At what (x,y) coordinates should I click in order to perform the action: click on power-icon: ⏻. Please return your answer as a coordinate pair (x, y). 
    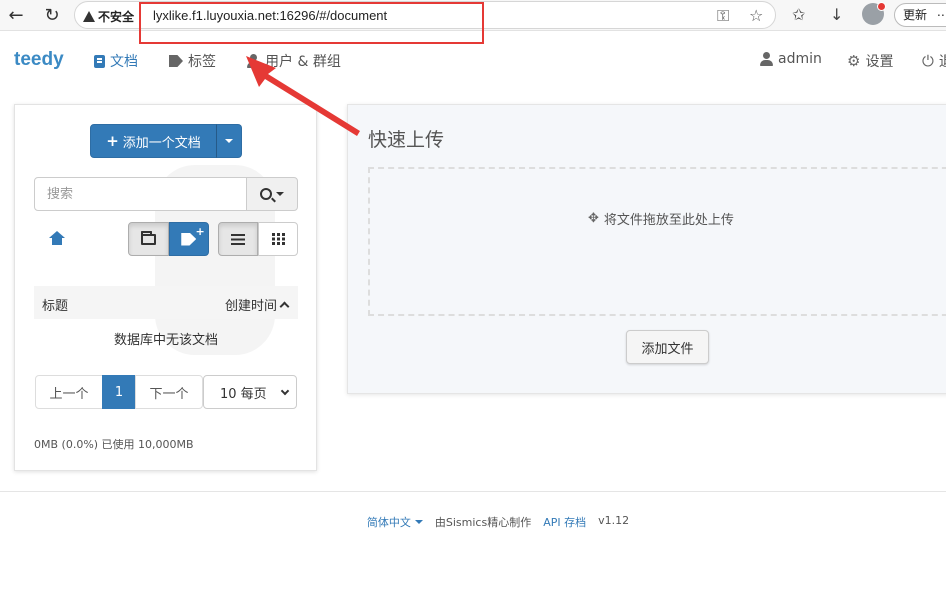
    Looking at the image, I should click on (928, 60).